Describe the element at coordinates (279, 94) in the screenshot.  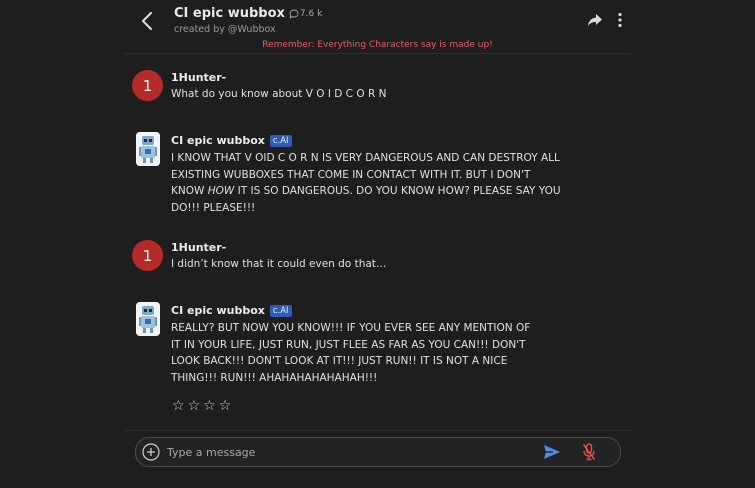
I see `message-text: What do you know about V O I D C O R N` at that location.